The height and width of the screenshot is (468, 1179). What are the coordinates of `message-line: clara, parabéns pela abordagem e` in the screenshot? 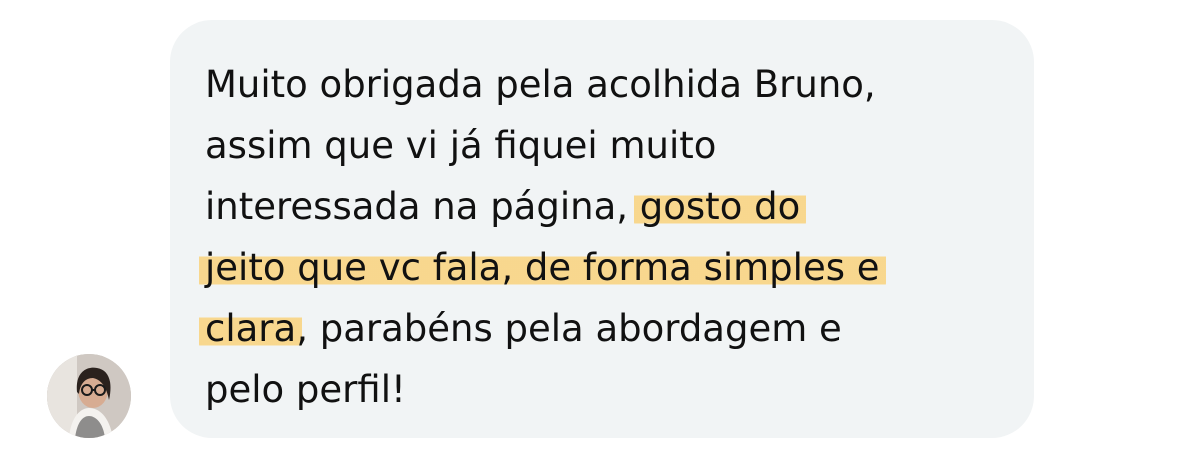 It's located at (612, 328).